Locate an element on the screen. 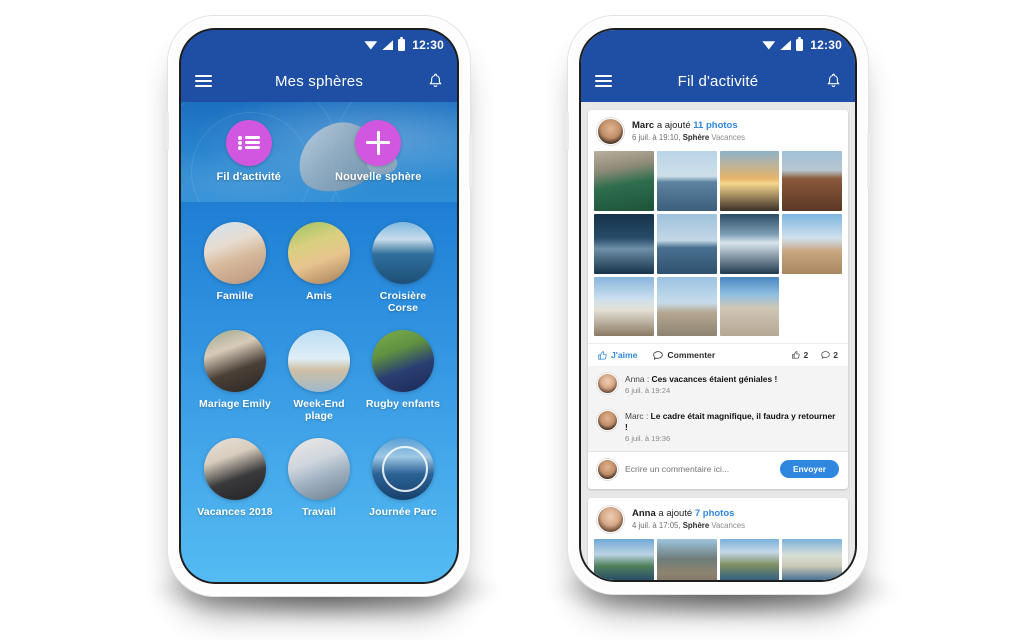 Image resolution: width=1024 pixels, height=640 pixels. hero-action-nouvelle-sphere: Nouvelle sphère is located at coordinates (378, 151).